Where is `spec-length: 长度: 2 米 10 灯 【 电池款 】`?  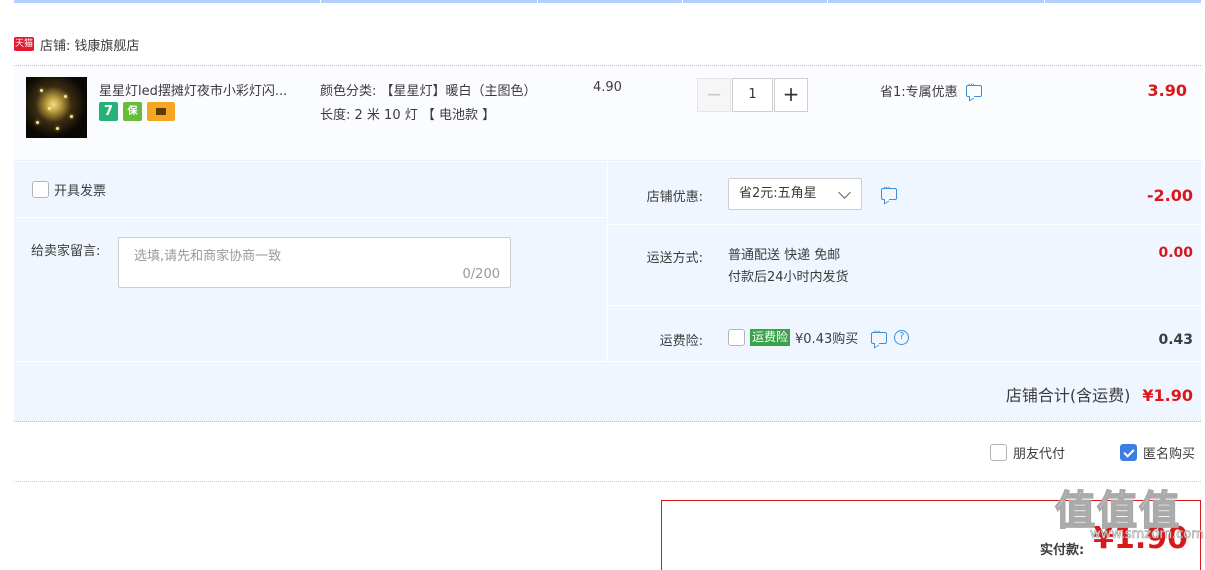
spec-length: 长度: 2 米 10 灯 【 电池款 】 is located at coordinates (408, 115).